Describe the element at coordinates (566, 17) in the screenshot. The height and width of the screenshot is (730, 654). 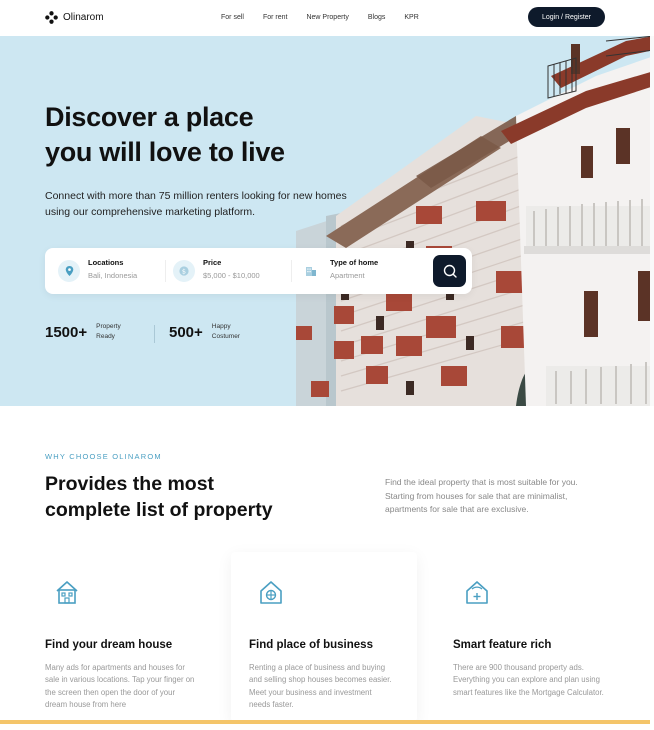
I see `login-register-button: Login / Register` at that location.